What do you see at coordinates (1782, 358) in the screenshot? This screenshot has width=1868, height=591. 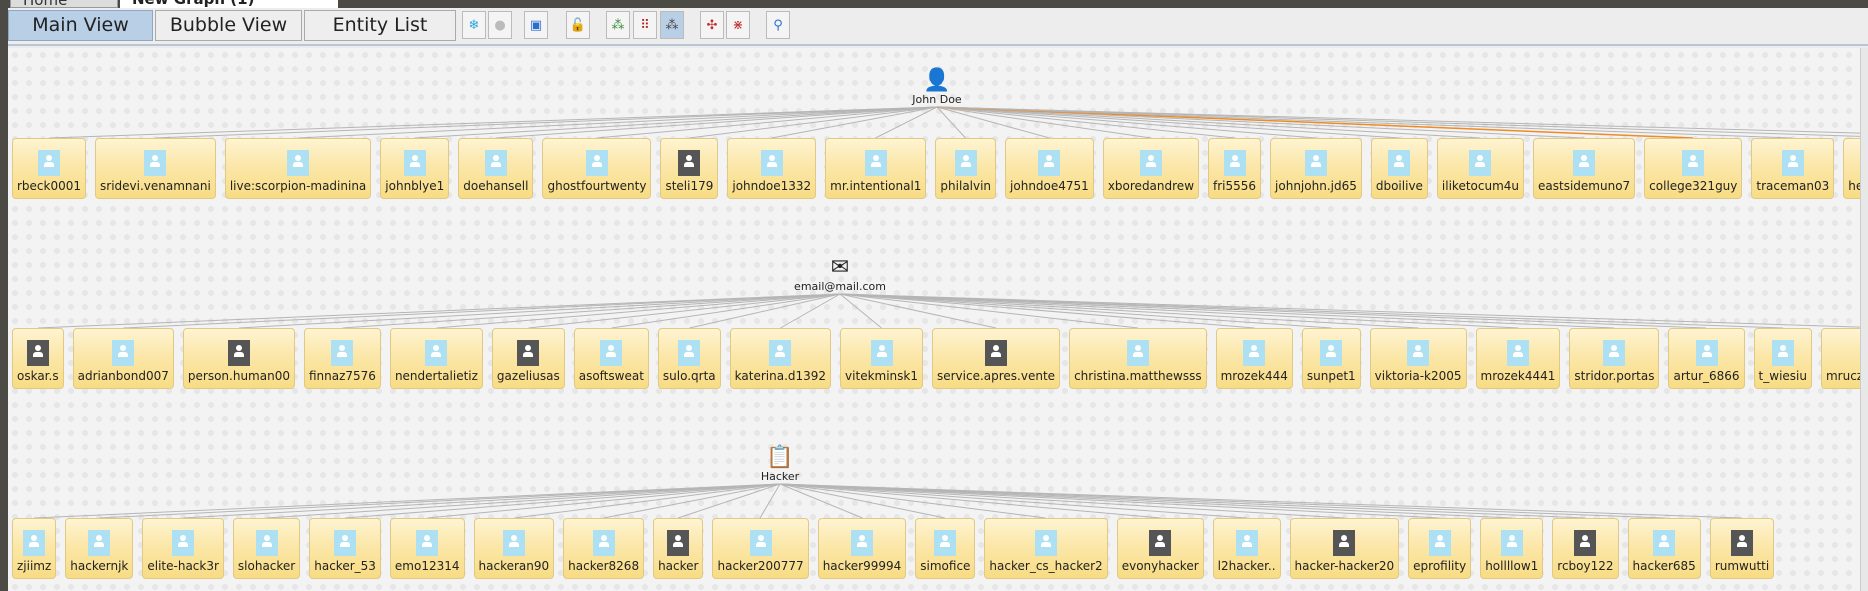 I see `entity-node: t_wiesiu` at bounding box center [1782, 358].